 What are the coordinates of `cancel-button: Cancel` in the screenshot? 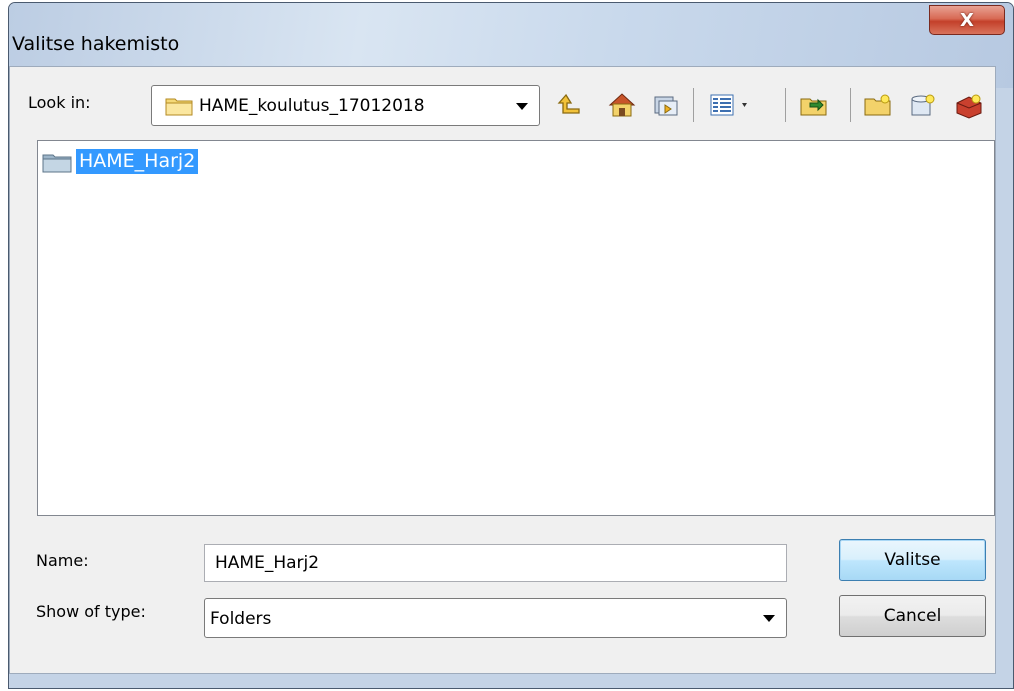 It's located at (912, 616).